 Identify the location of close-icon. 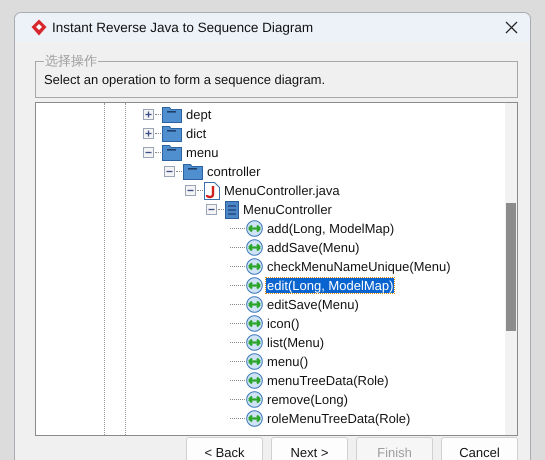
(511, 27).